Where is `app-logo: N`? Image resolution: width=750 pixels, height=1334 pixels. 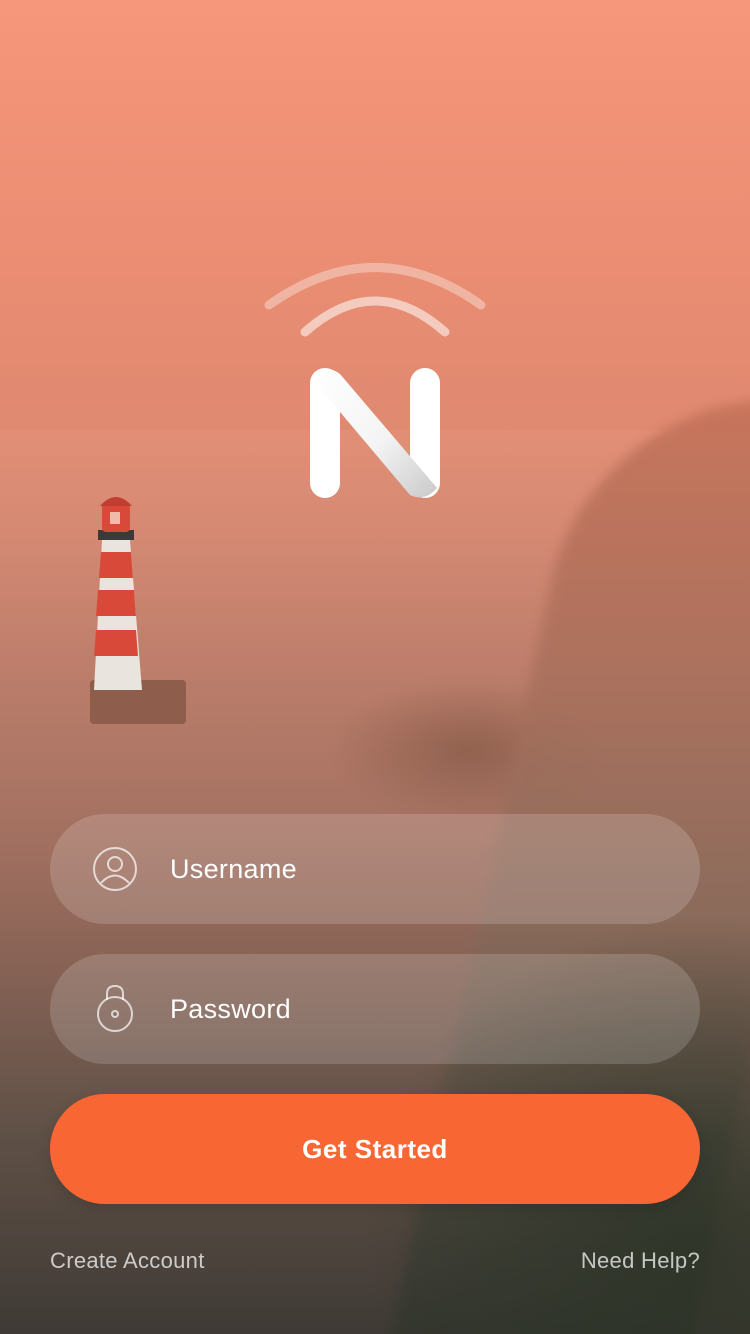
app-logo: N is located at coordinates (375, 380).